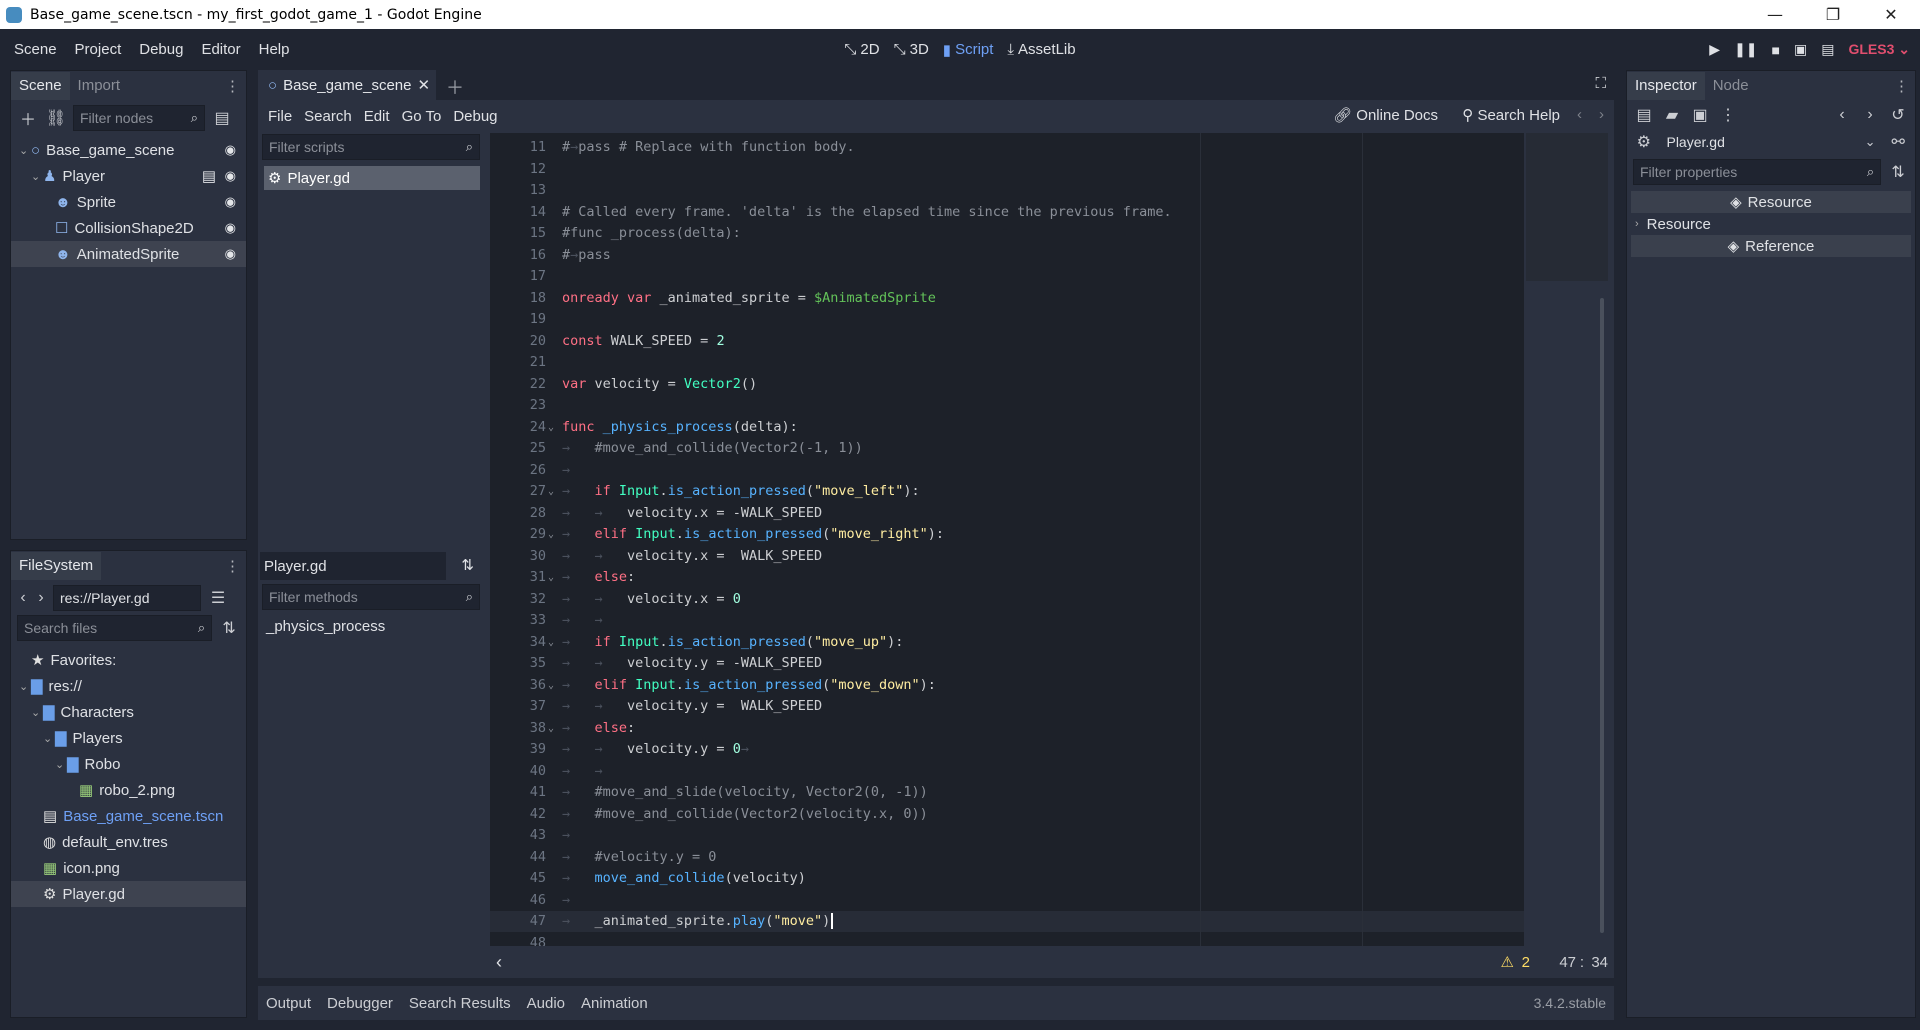 The image size is (1920, 1030). What do you see at coordinates (1771, 224) in the screenshot?
I see `group-resource: › Resource` at bounding box center [1771, 224].